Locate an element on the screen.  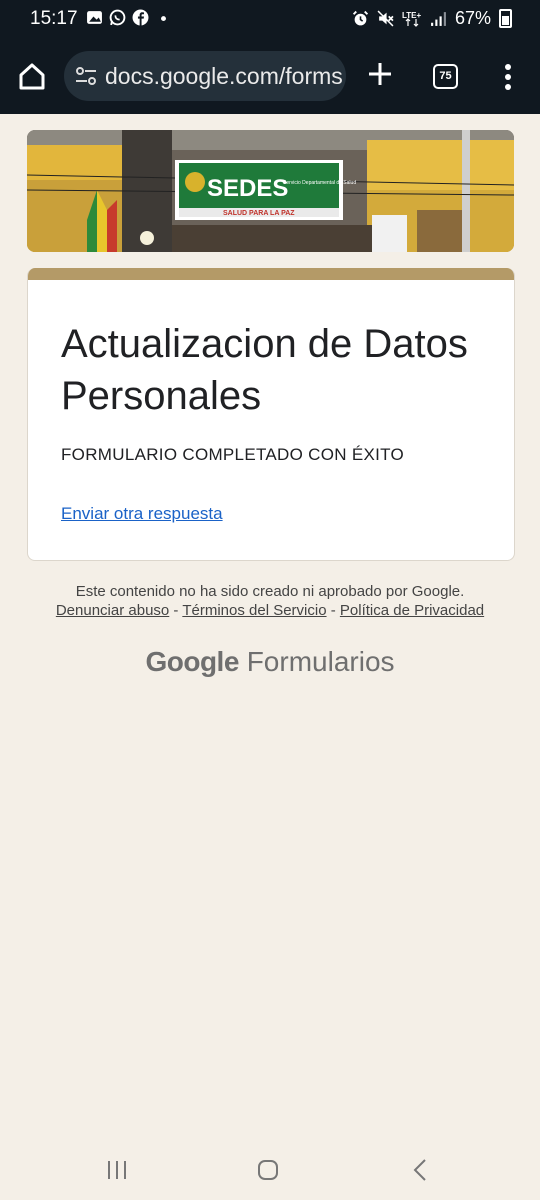
confirmation-message: FORMULARIO COMPLETADO CON ÉXITO is located at coordinates (233, 454).